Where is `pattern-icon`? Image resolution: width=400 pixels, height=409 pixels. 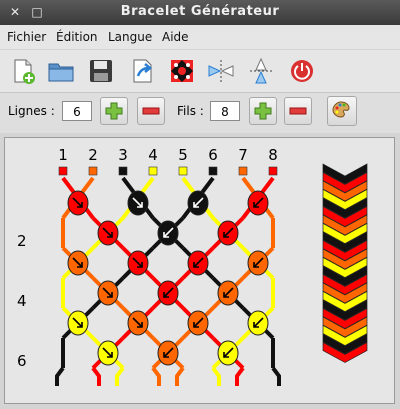
pattern-icon is located at coordinates (182, 71).